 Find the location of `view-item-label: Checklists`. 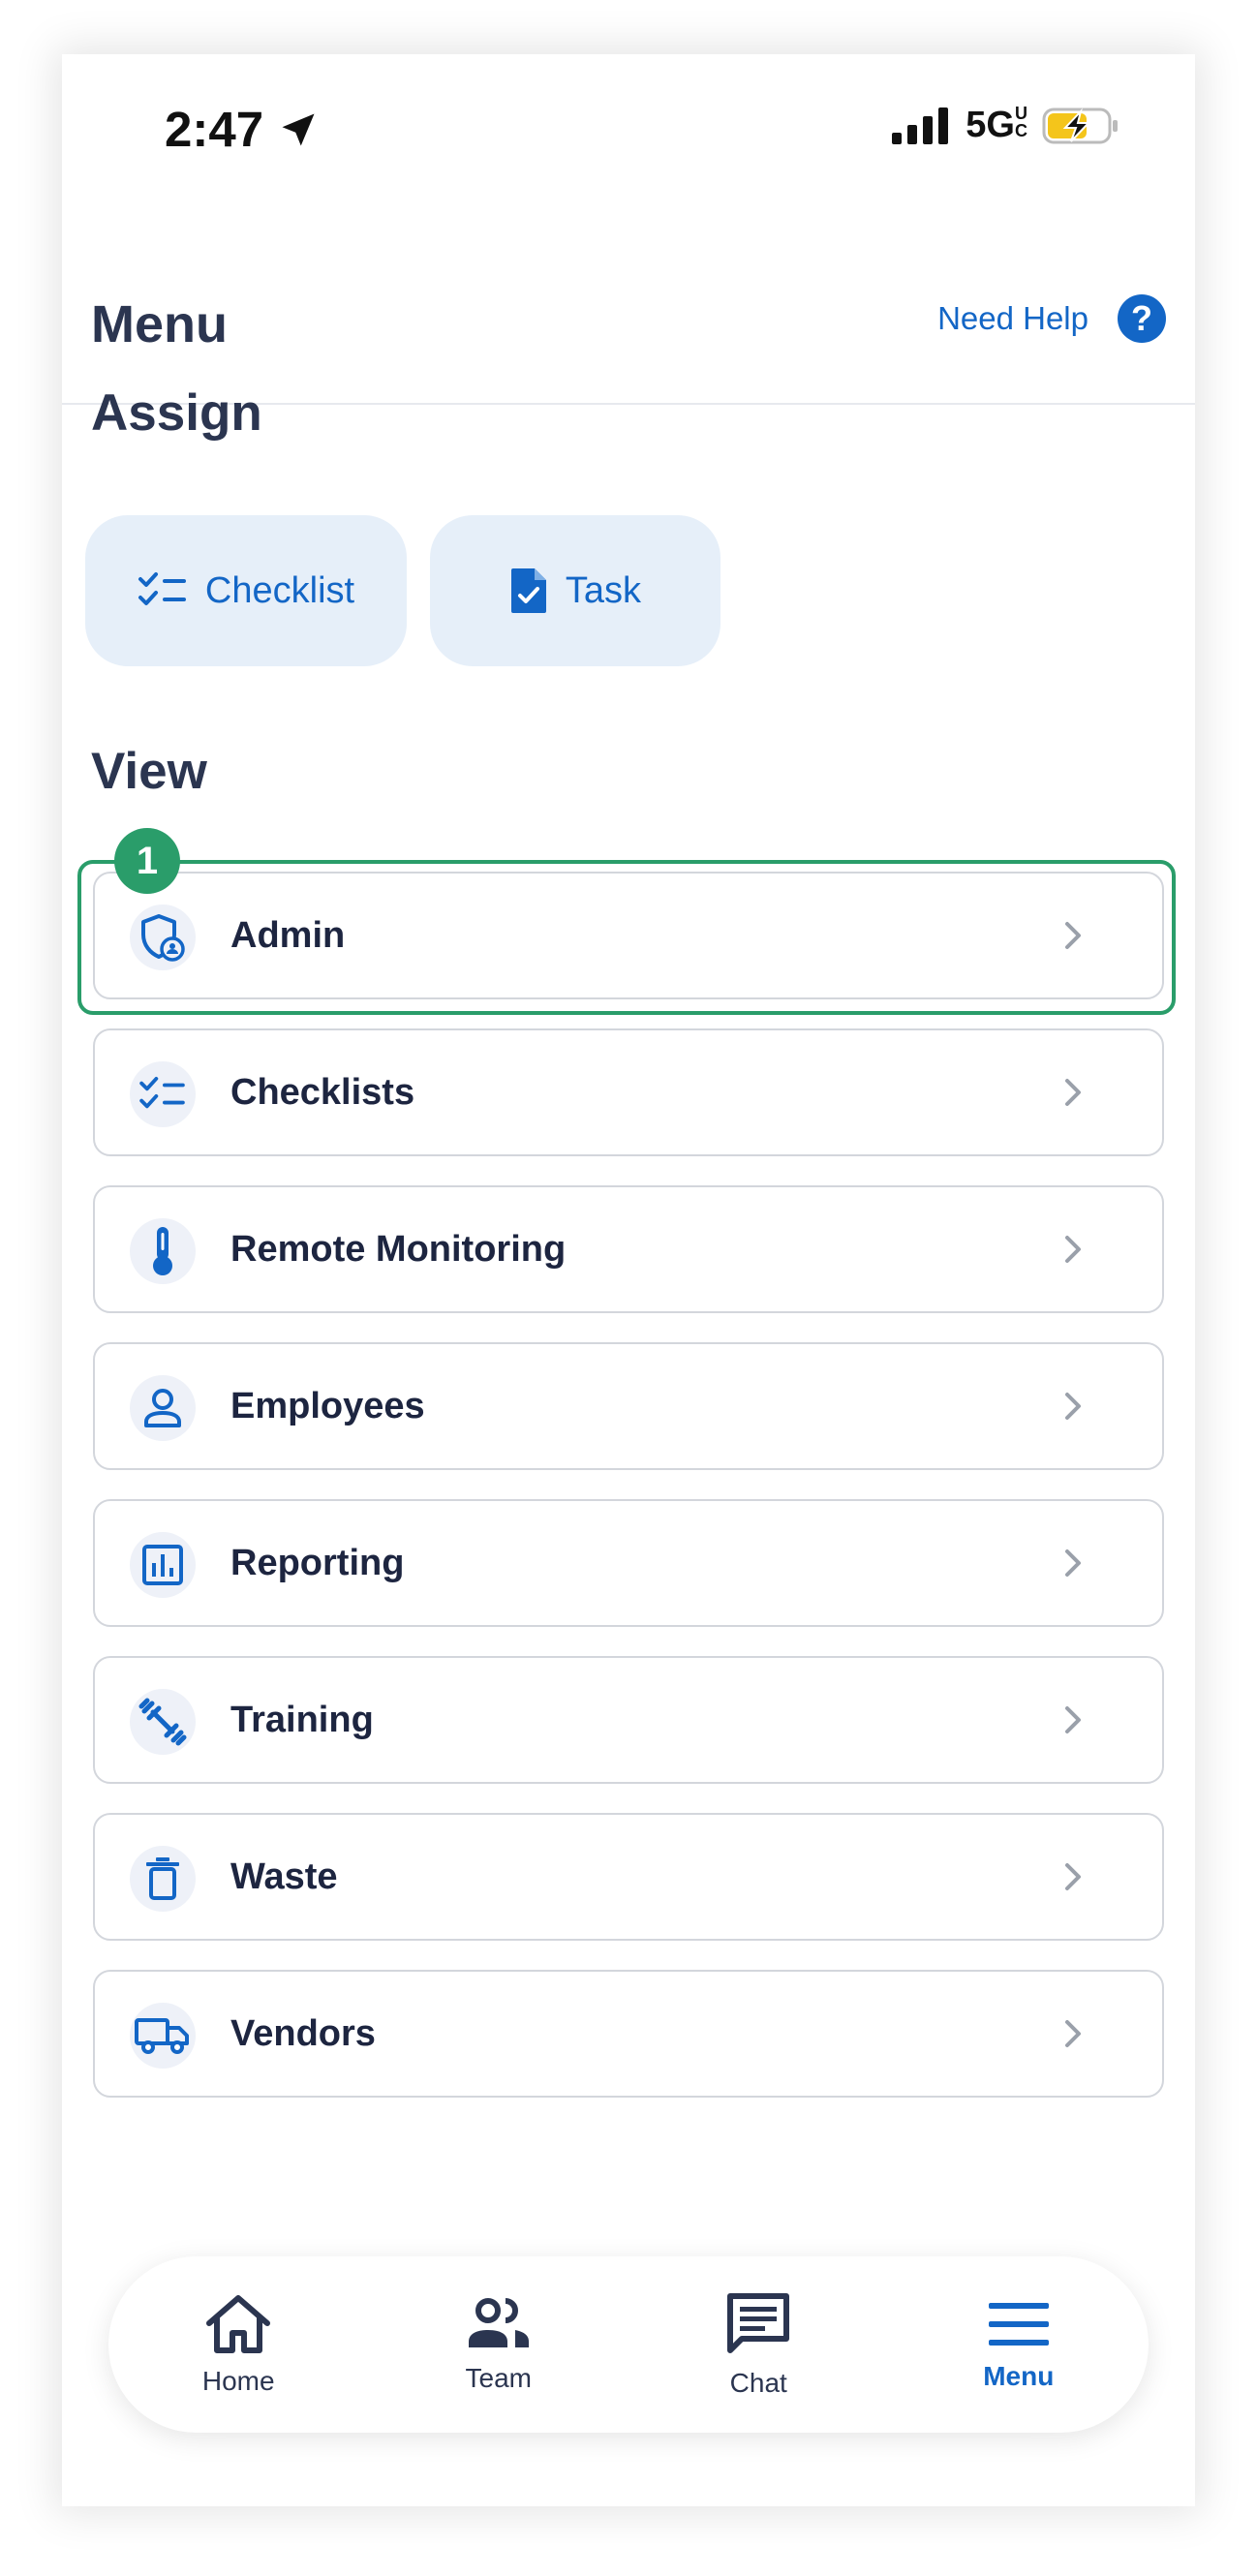

view-item-label: Checklists is located at coordinates (322, 1092).